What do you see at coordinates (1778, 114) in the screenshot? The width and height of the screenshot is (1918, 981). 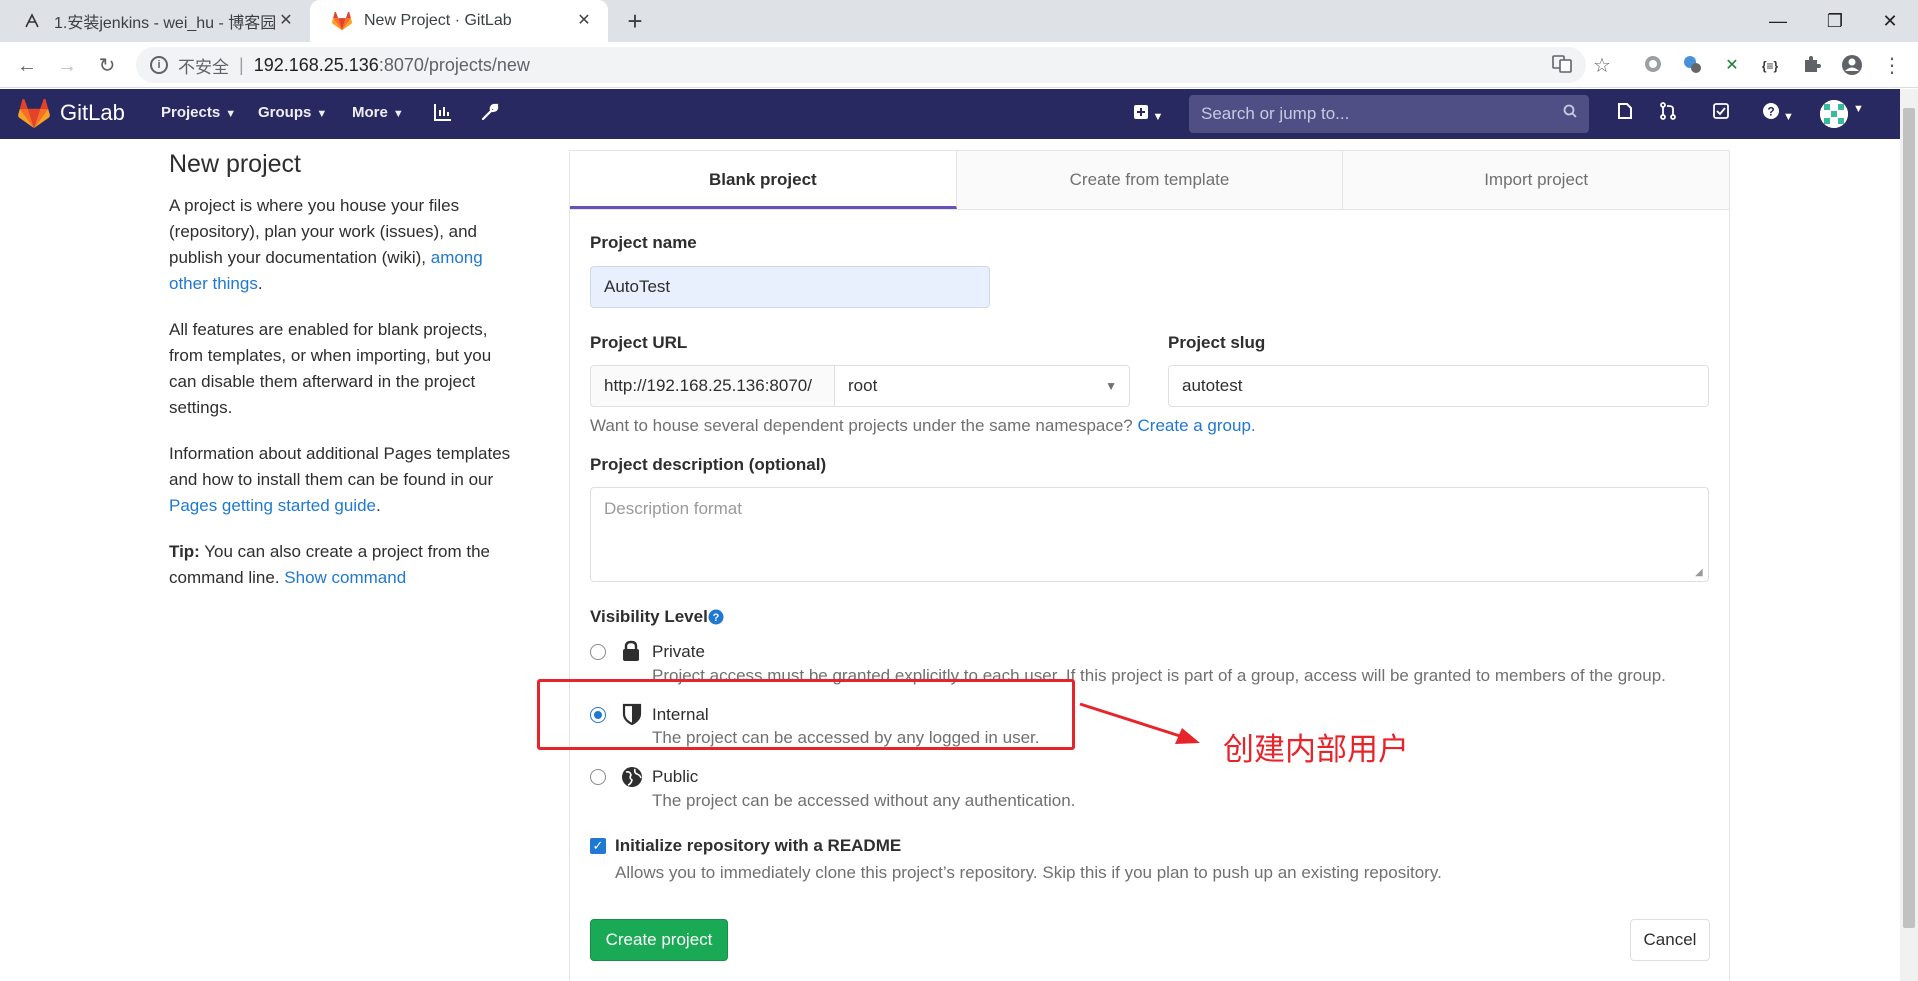 I see `help-icon: ? ▼` at bounding box center [1778, 114].